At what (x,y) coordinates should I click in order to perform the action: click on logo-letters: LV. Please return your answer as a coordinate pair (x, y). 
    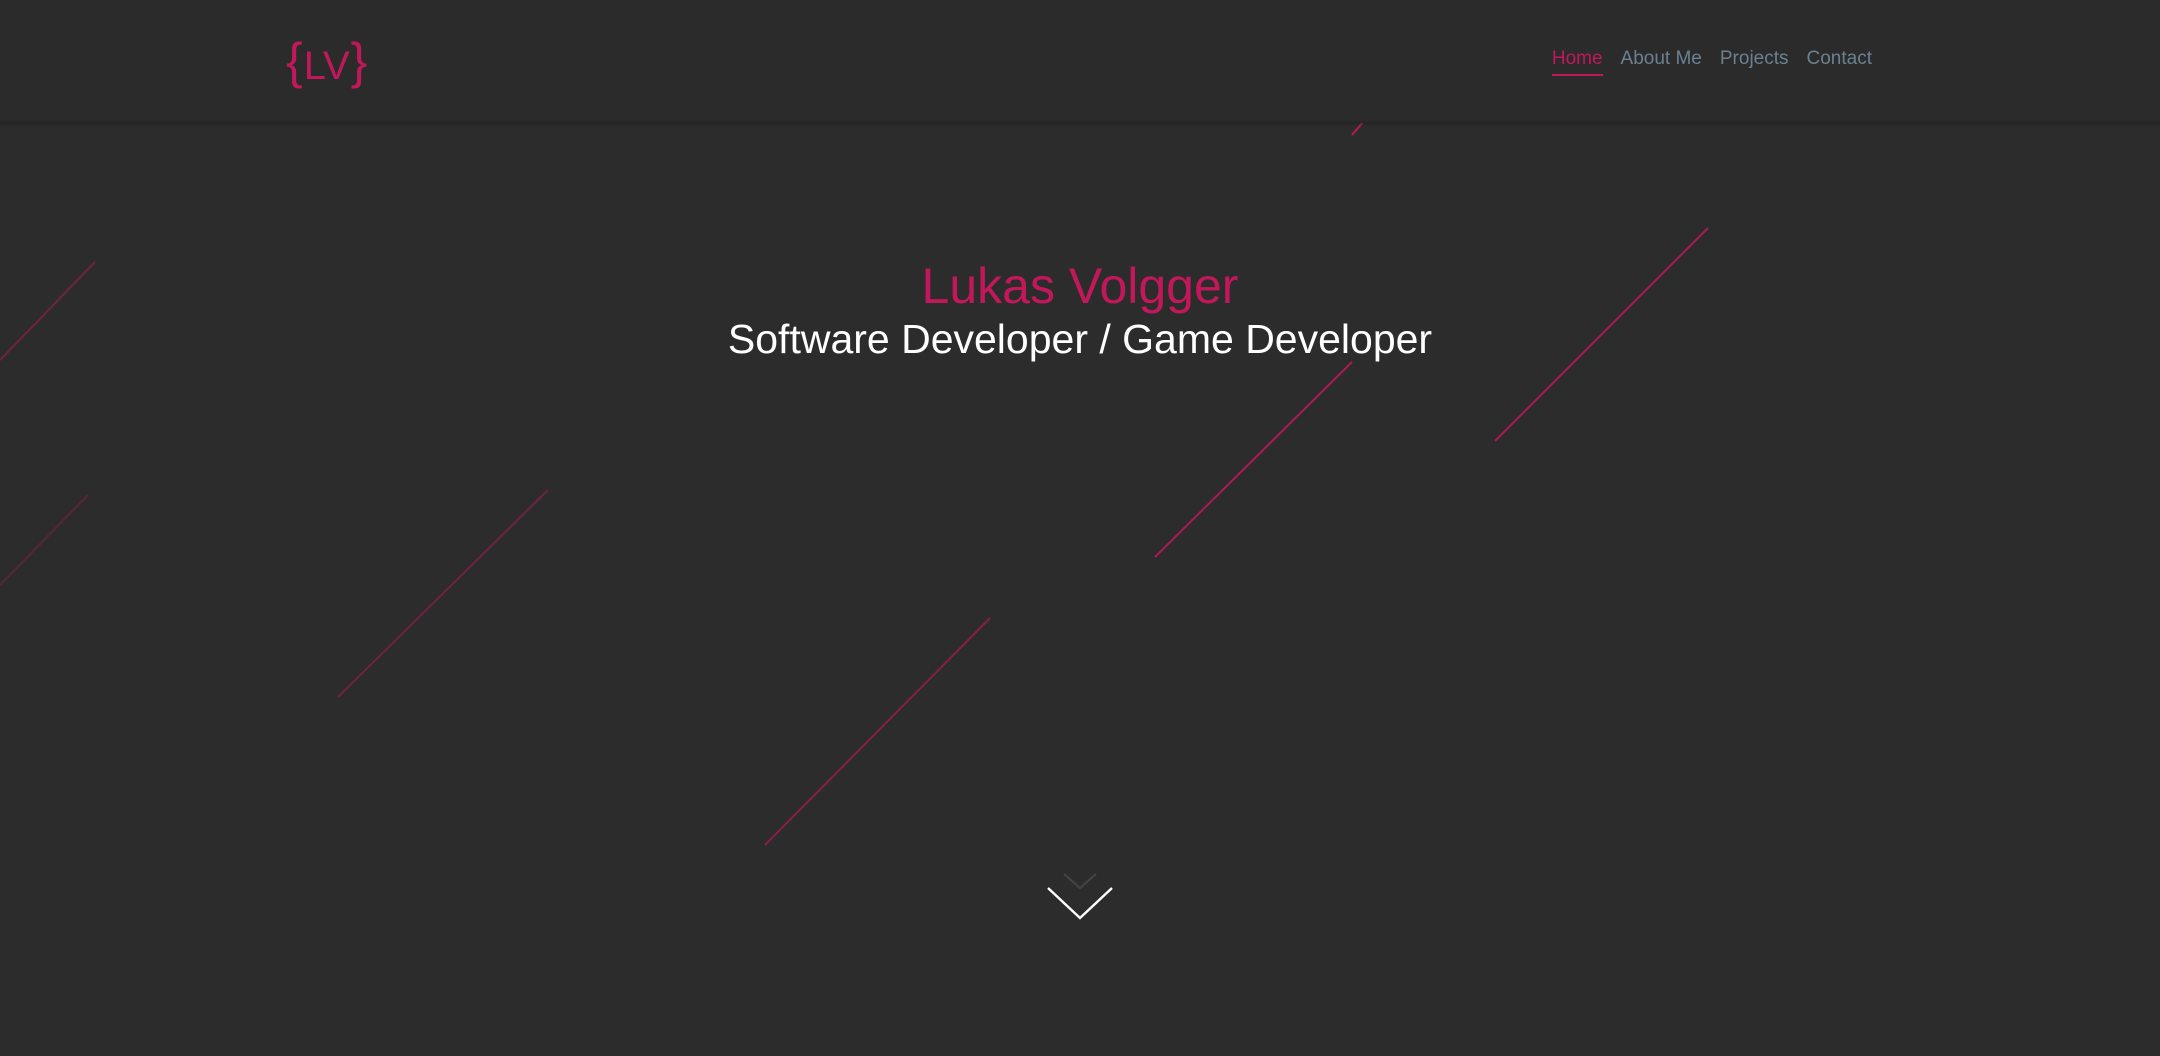
    Looking at the image, I should click on (326, 66).